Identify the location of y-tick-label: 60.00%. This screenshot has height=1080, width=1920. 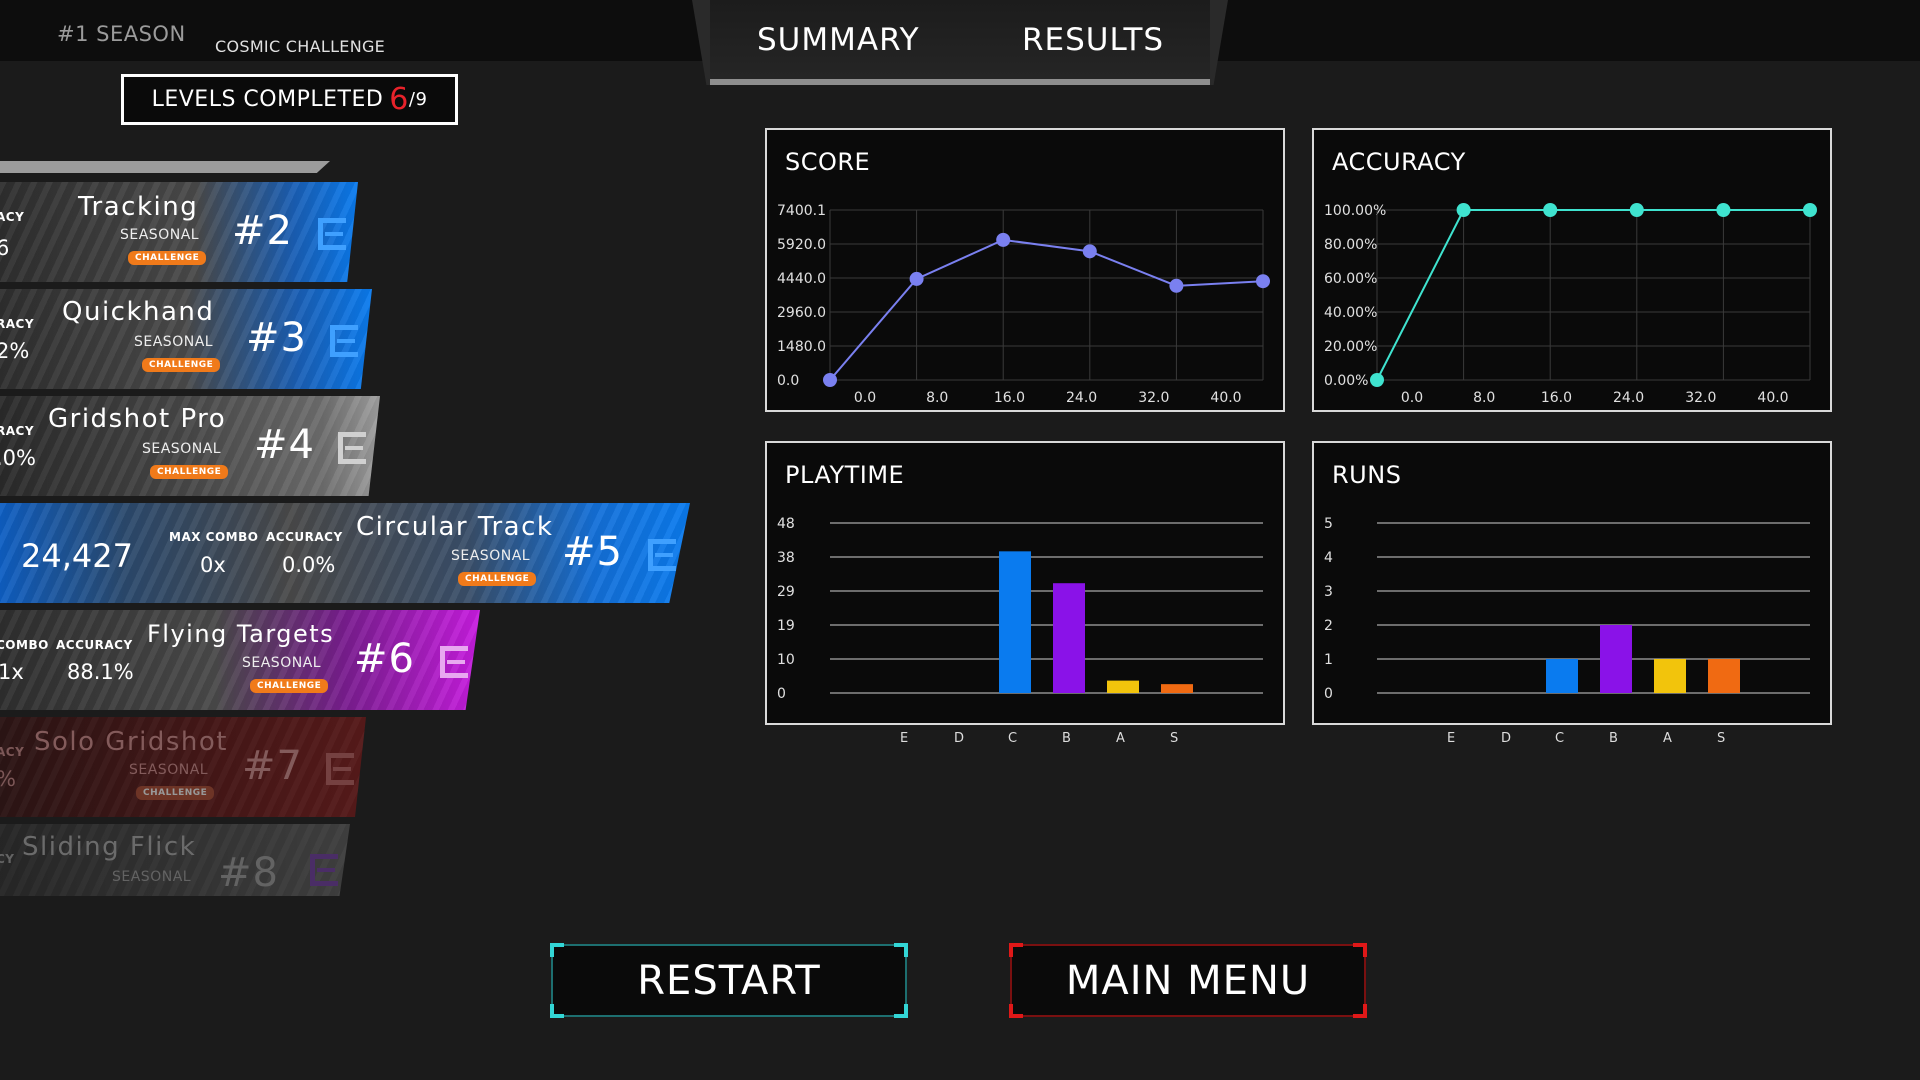
(1350, 279).